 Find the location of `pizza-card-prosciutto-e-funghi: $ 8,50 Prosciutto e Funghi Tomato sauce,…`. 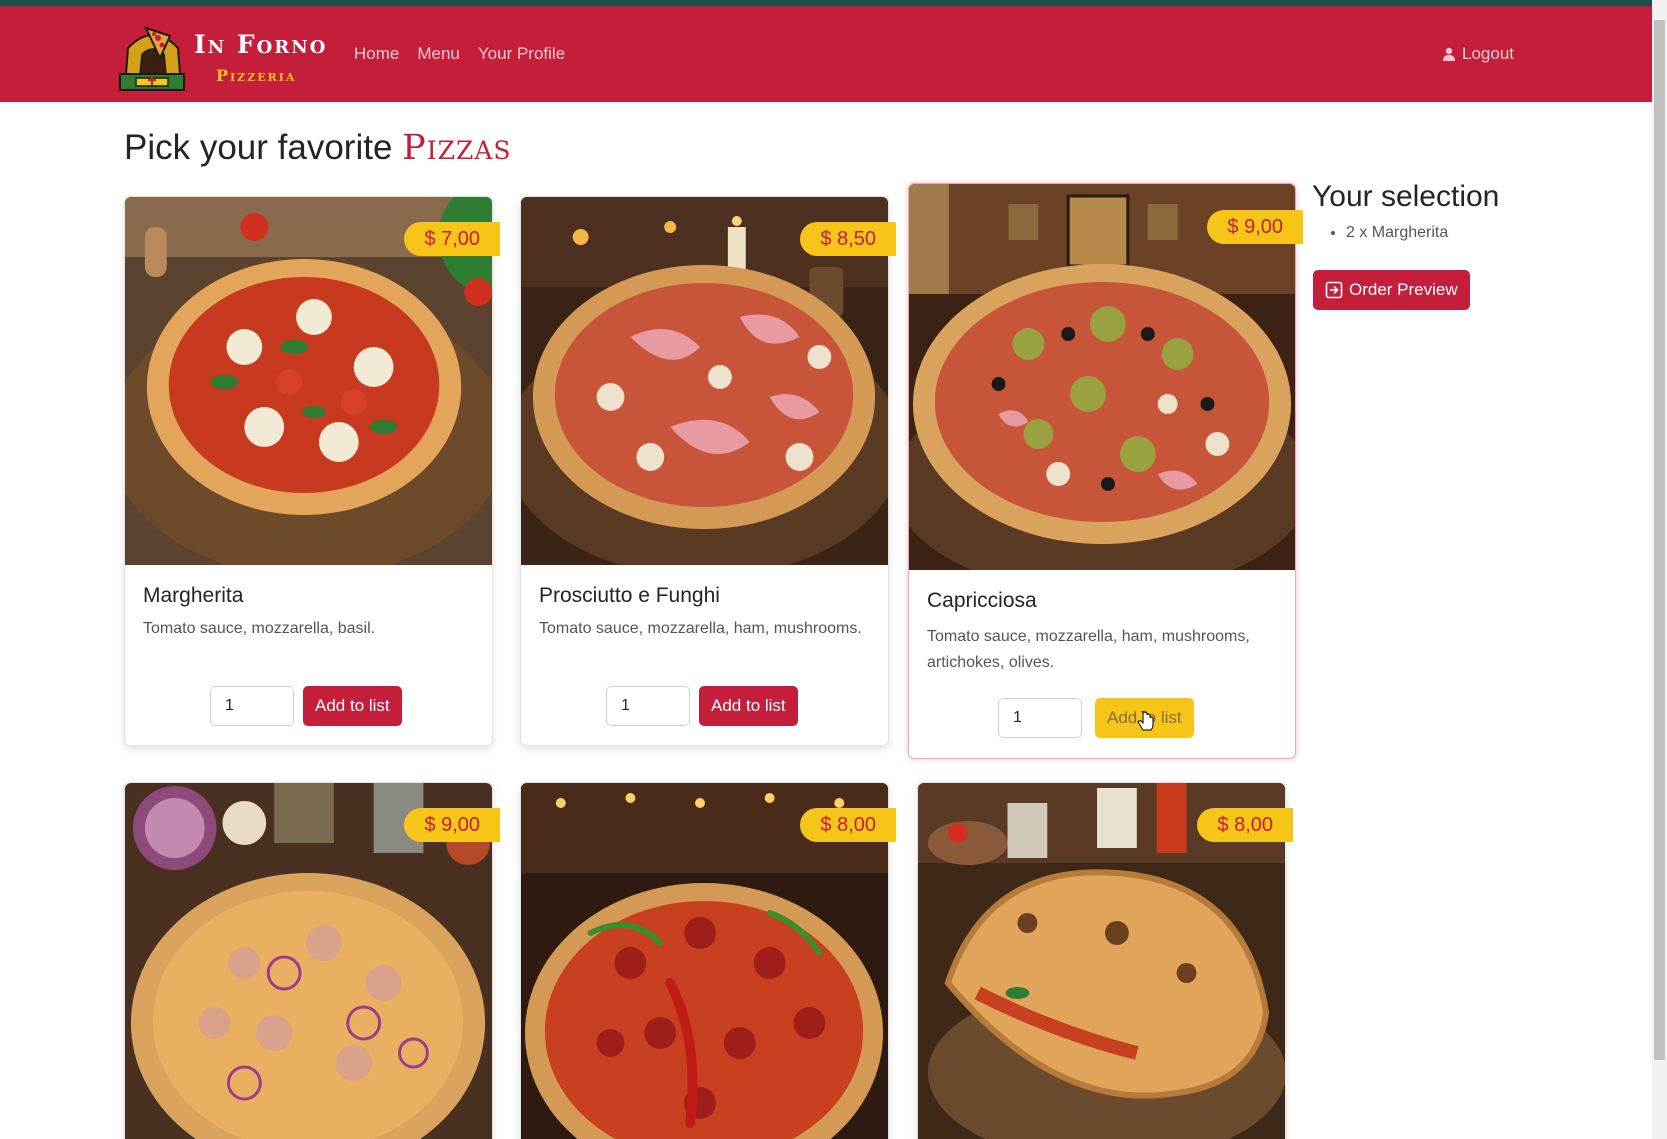

pizza-card-prosciutto-e-funghi: $ 8,50 Prosciutto e Funghi Tomato sauce,… is located at coordinates (708, 471).